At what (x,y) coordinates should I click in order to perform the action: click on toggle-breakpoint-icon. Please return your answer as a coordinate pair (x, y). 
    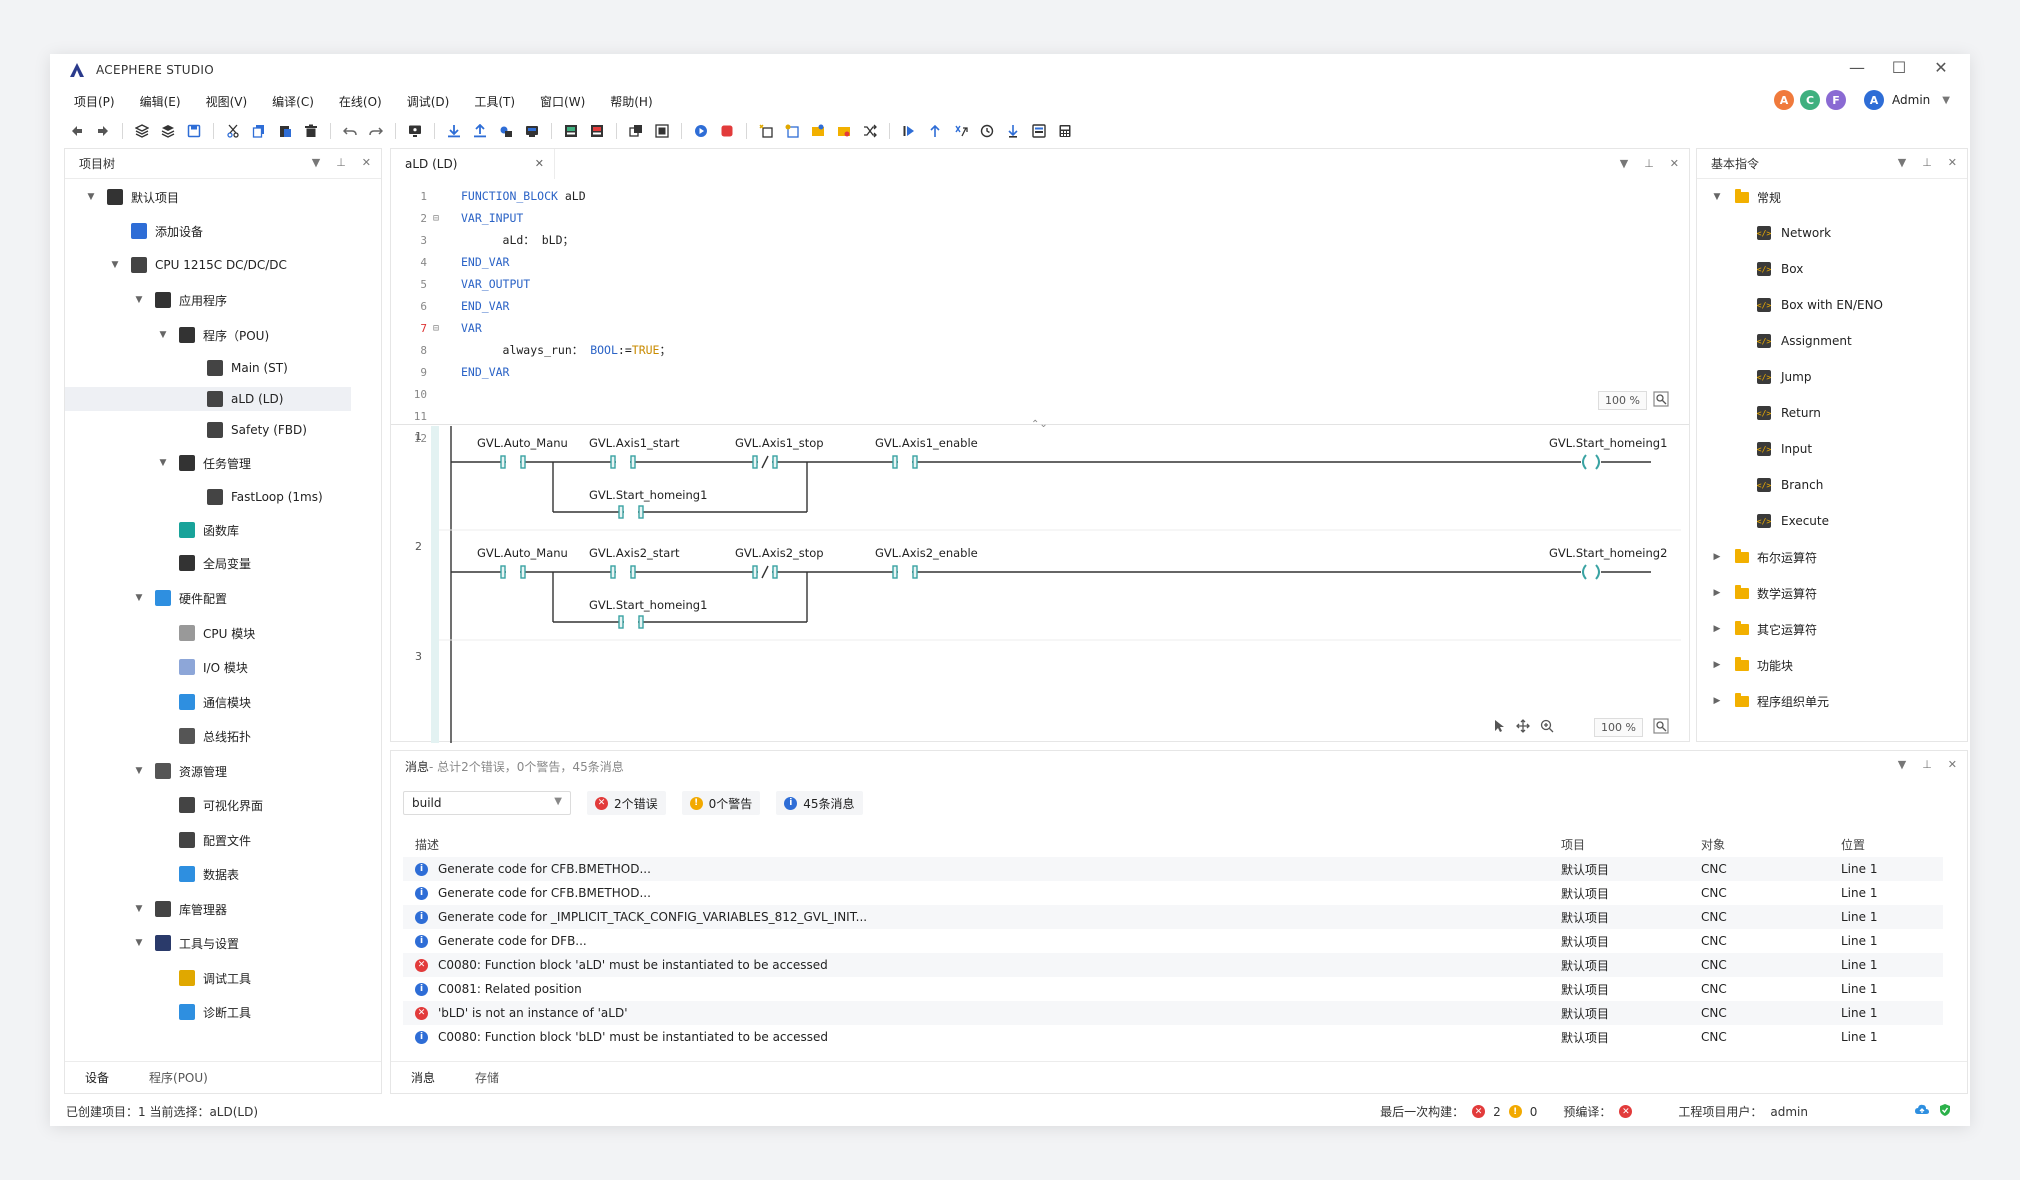
    Looking at the image, I should click on (792, 131).